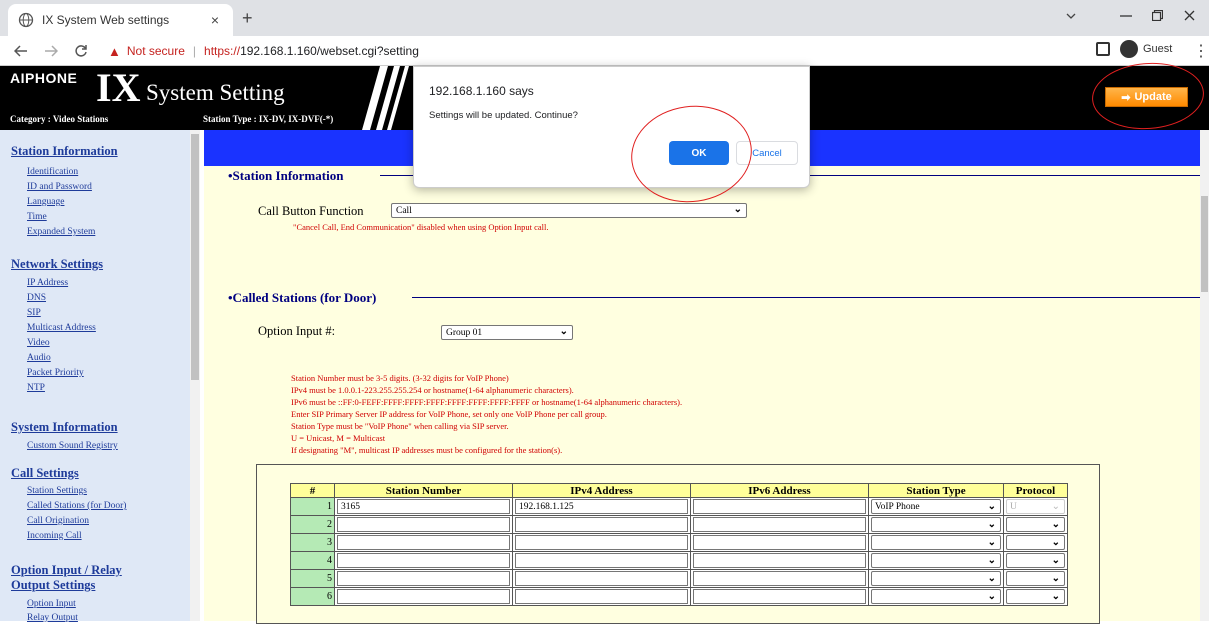 The width and height of the screenshot is (1209, 624). I want to click on dropdown-icon, so click(1071, 16).